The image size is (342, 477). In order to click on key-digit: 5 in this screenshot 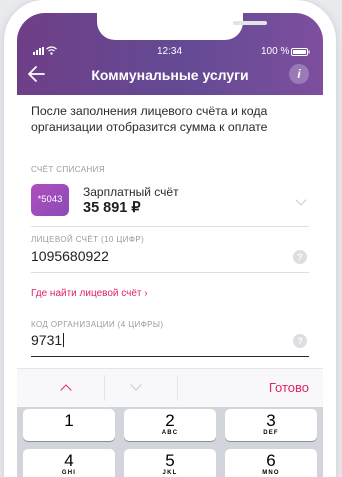, I will do `click(170, 460)`.